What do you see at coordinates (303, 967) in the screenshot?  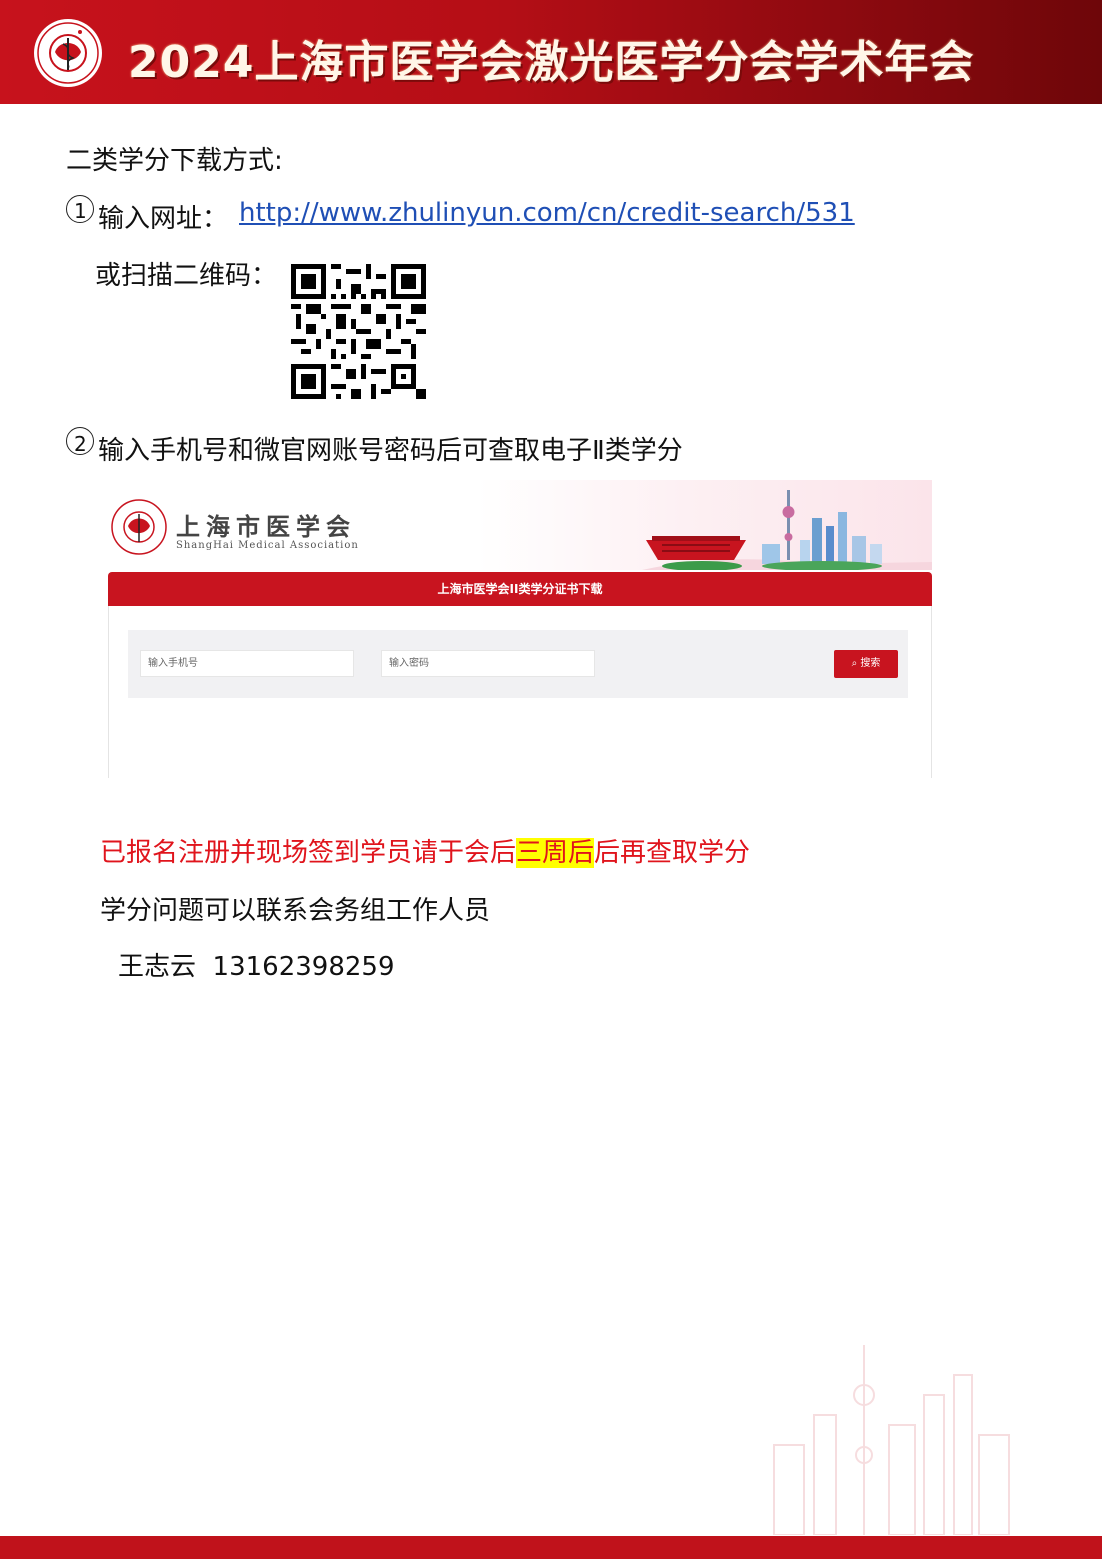 I see `contact-phone: 13162398259` at bounding box center [303, 967].